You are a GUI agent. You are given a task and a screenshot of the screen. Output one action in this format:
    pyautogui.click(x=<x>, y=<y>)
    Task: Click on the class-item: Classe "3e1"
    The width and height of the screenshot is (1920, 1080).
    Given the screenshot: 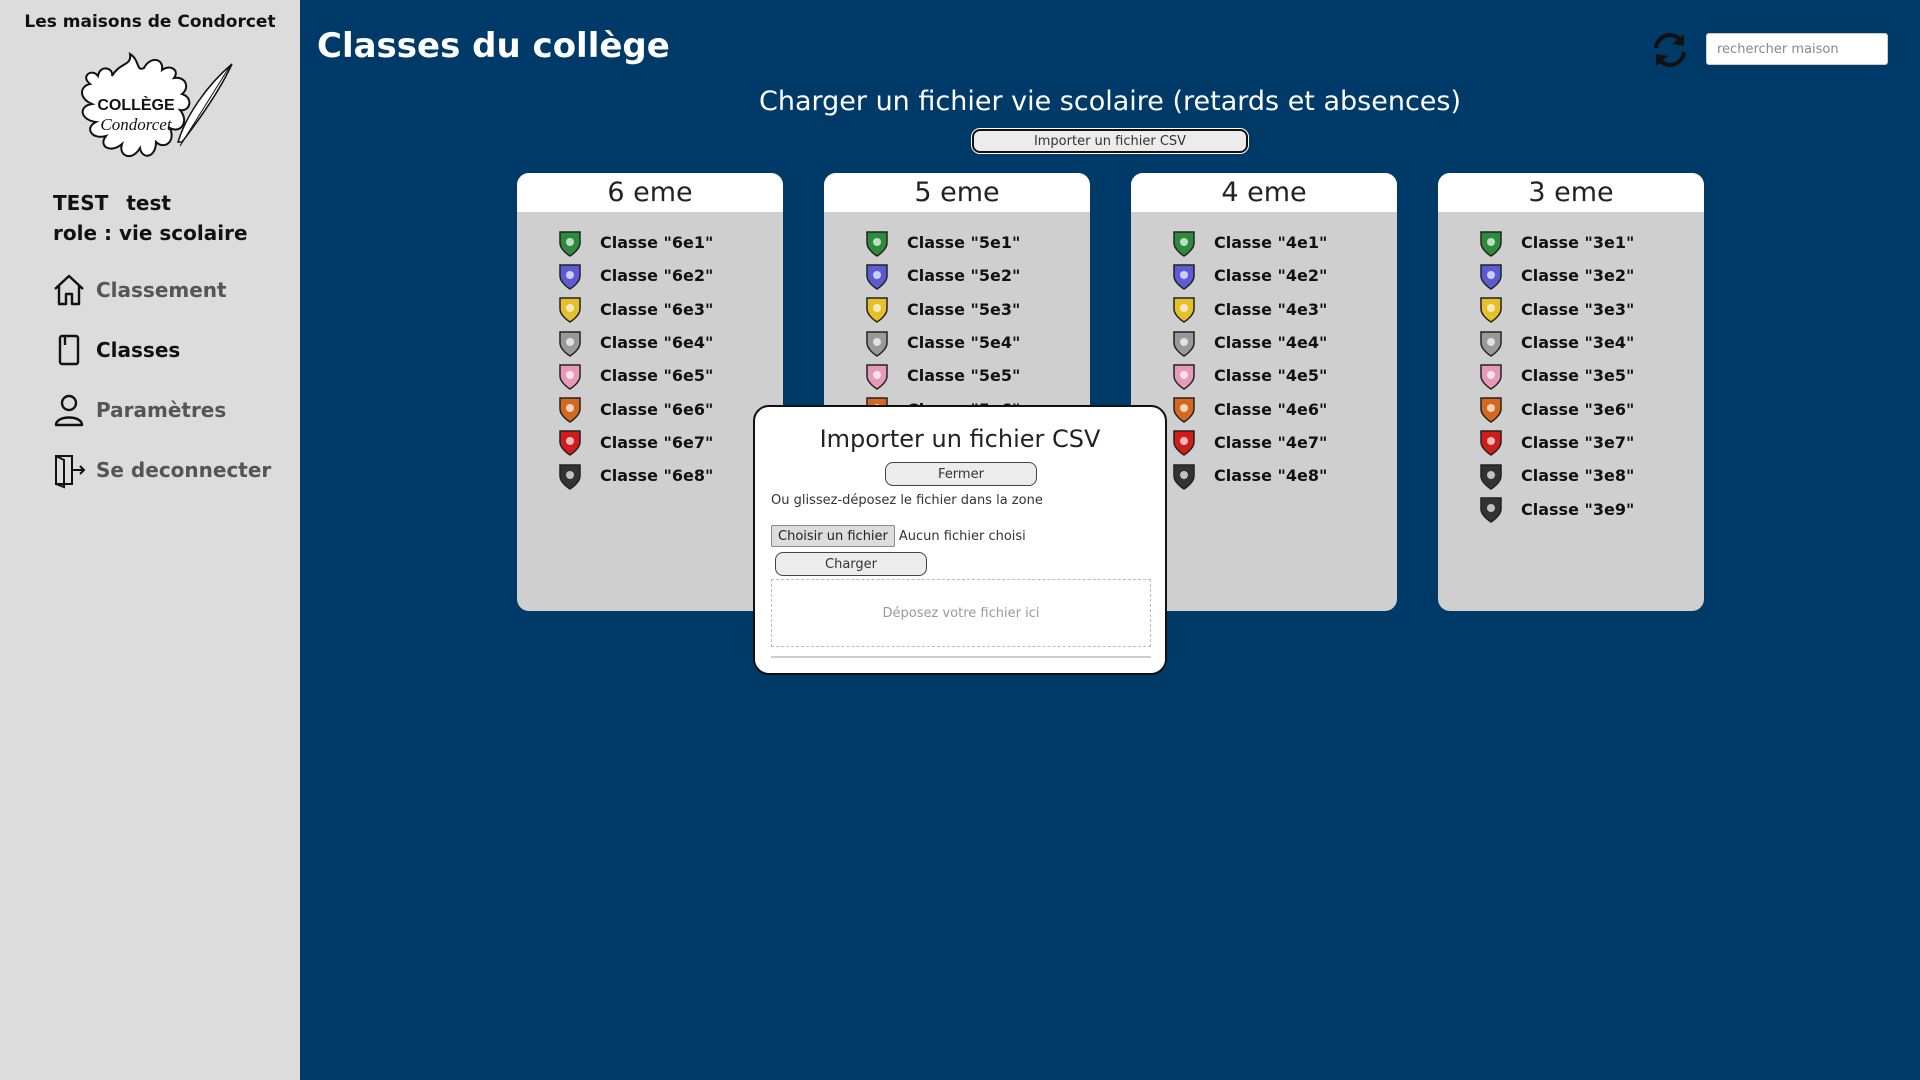 What is the action you would take?
    pyautogui.click(x=1571, y=242)
    